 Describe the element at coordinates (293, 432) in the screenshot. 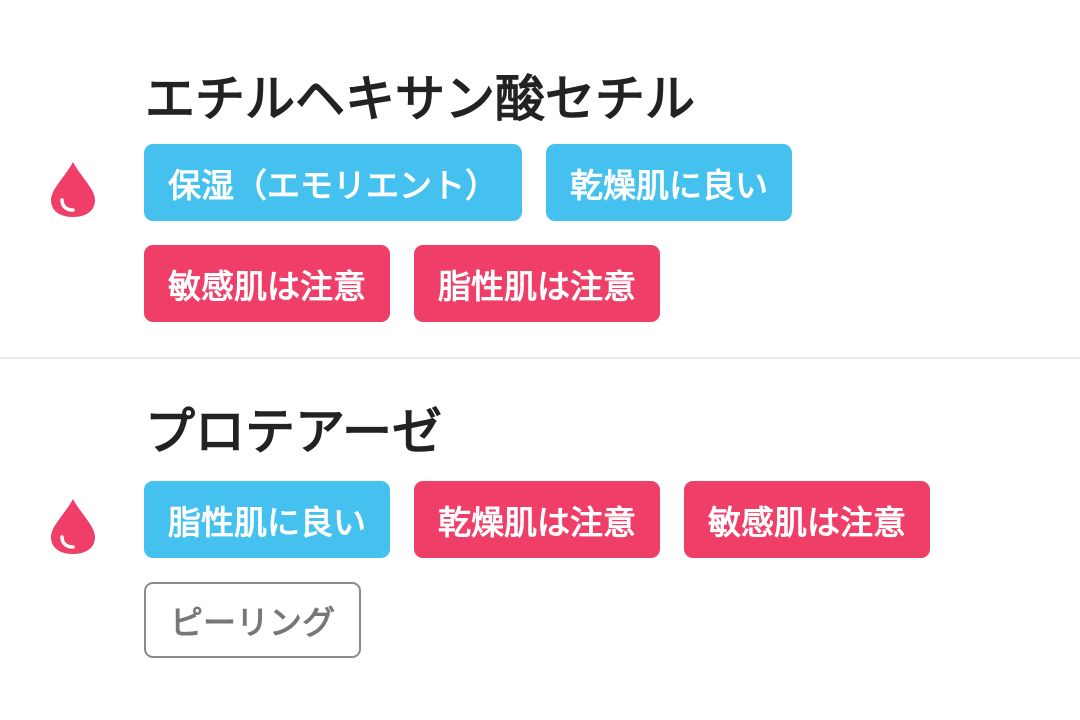

I see `ingredient-name: プロテアーゼ` at that location.